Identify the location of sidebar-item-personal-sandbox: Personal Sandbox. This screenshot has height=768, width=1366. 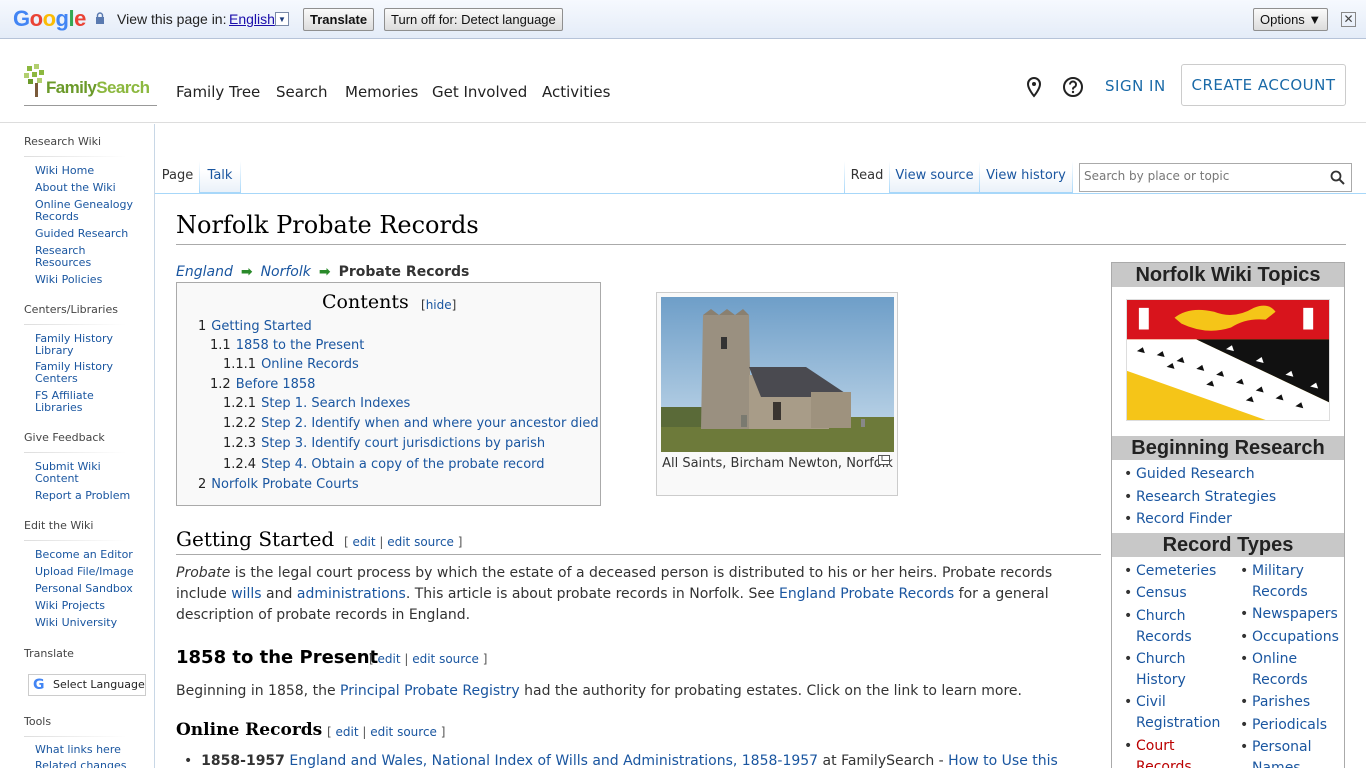
(85, 589).